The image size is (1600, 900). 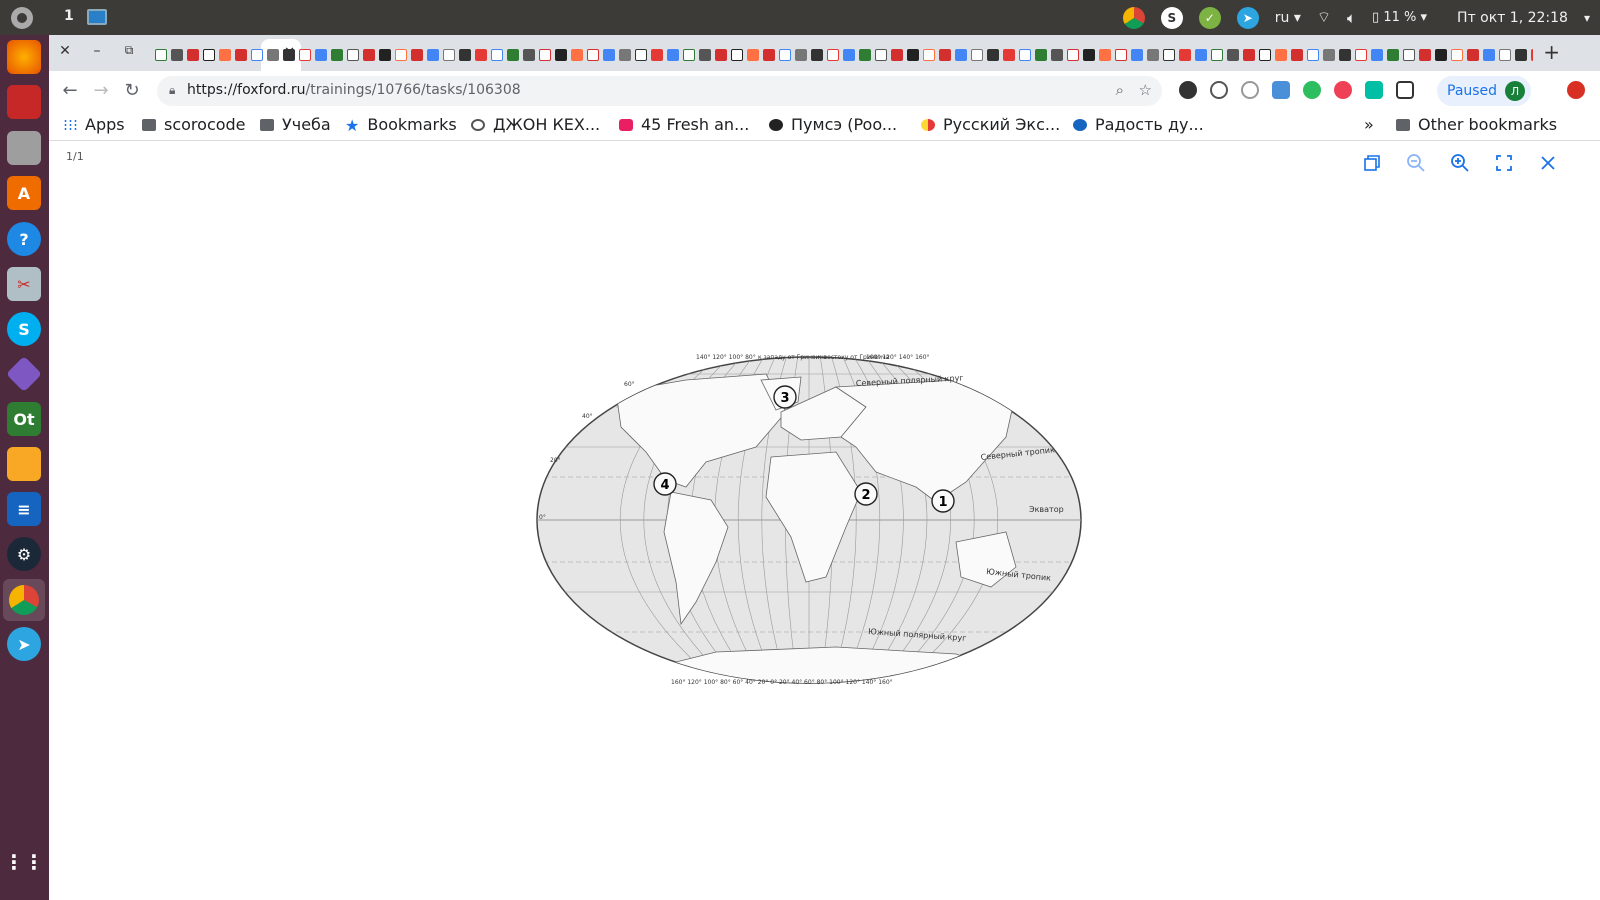 I want to click on back-button: ←, so click(x=70, y=90).